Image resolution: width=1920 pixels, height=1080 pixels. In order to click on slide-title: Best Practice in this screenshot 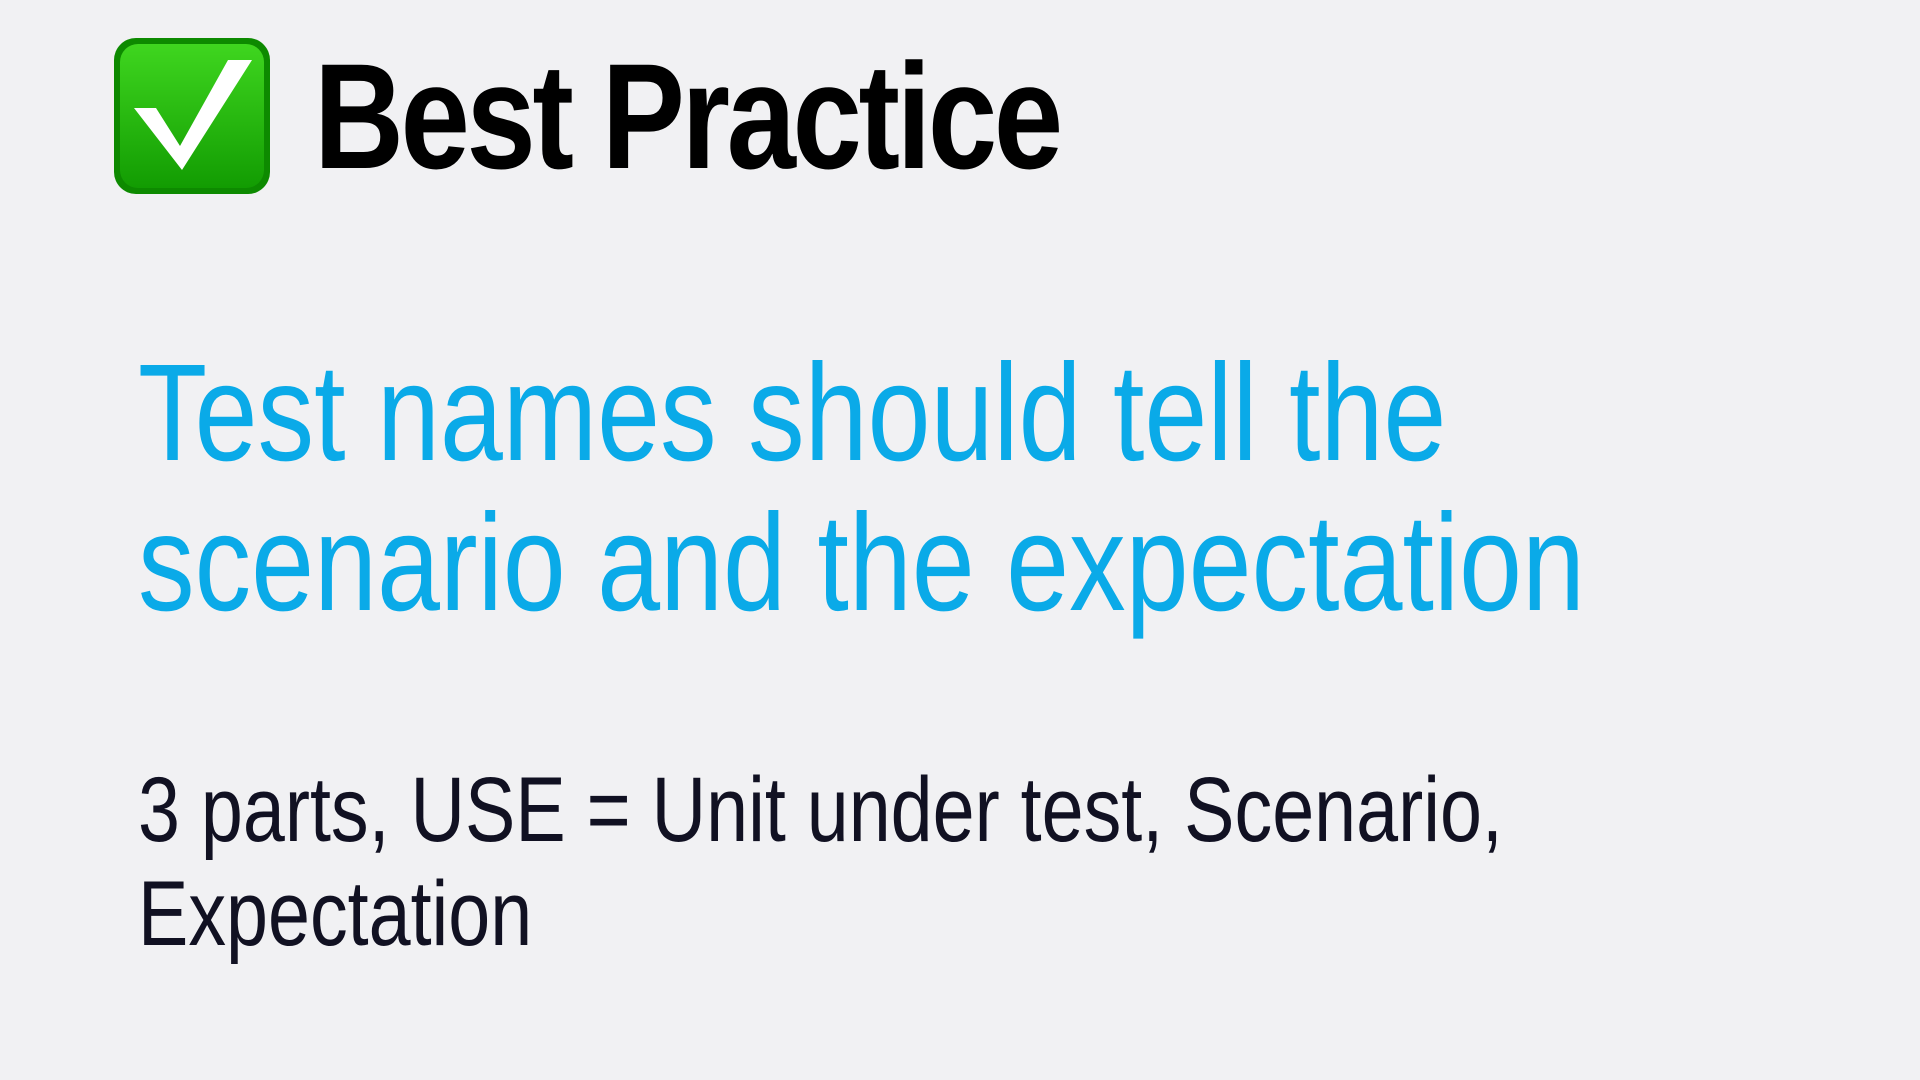, I will do `click(688, 116)`.